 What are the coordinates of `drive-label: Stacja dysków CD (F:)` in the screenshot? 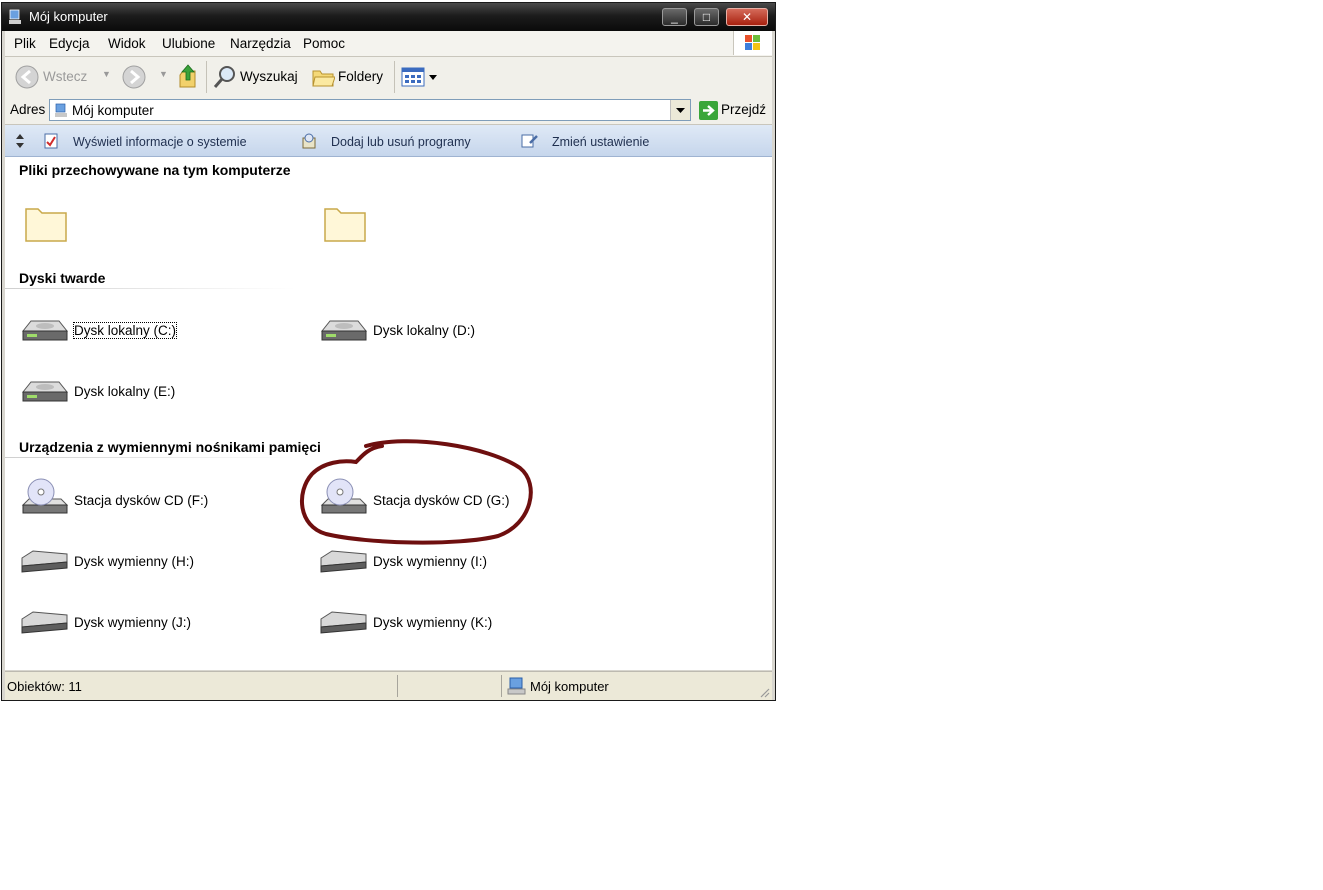 It's located at (141, 500).